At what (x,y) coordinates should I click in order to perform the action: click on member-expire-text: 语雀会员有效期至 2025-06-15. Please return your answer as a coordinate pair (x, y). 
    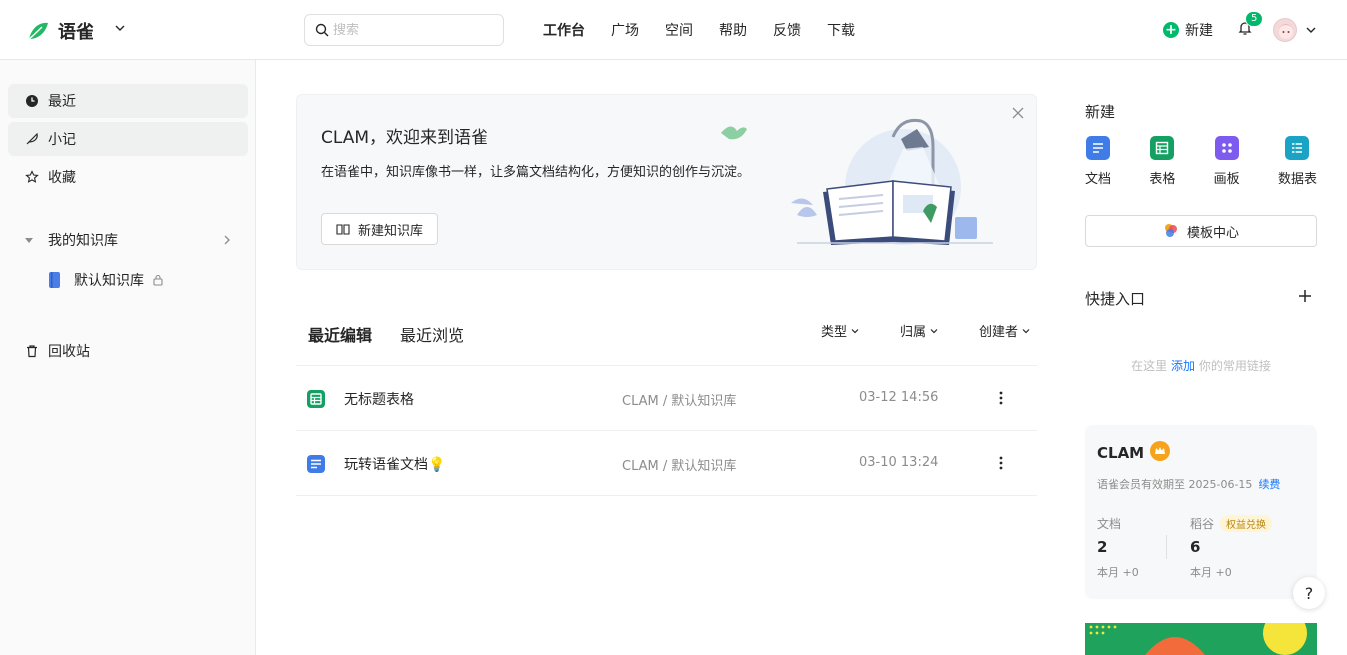
    Looking at the image, I should click on (1175, 484).